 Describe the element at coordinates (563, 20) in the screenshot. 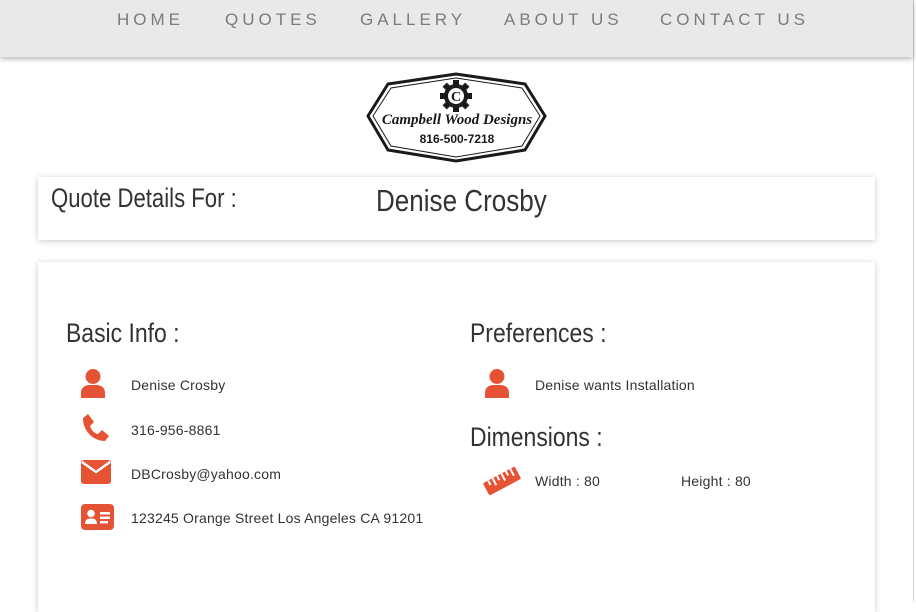

I see `nav-about-us-link: ABOUT US` at that location.